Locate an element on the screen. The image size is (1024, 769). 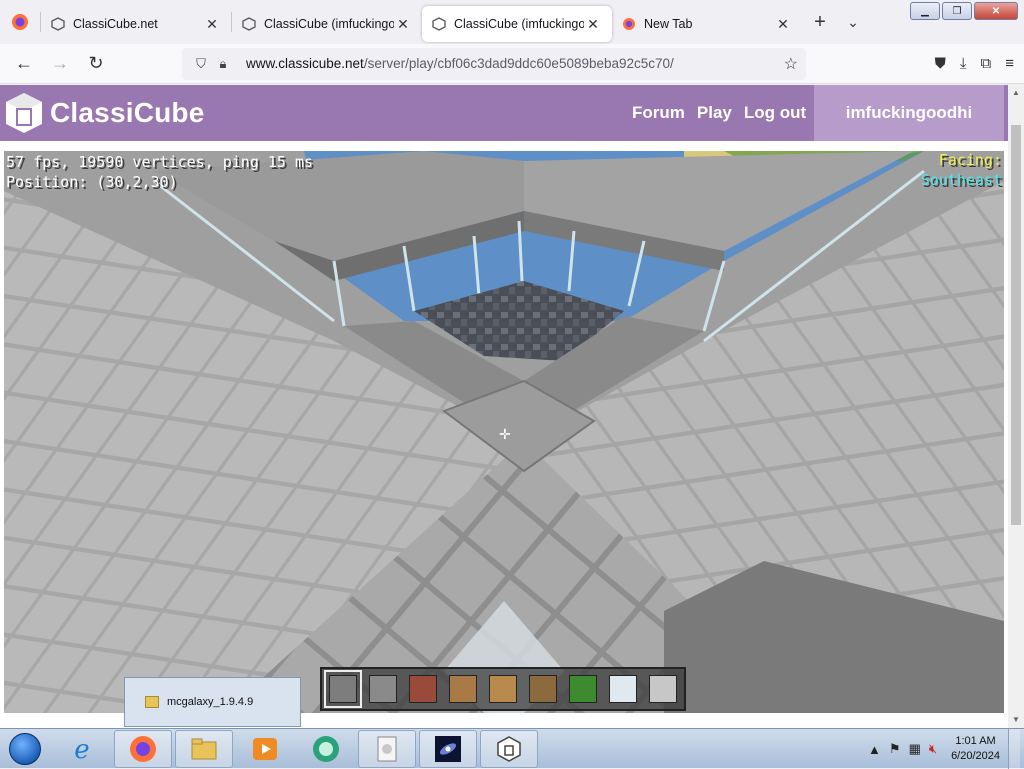
classicube-logo-icon is located at coordinates (24, 113).